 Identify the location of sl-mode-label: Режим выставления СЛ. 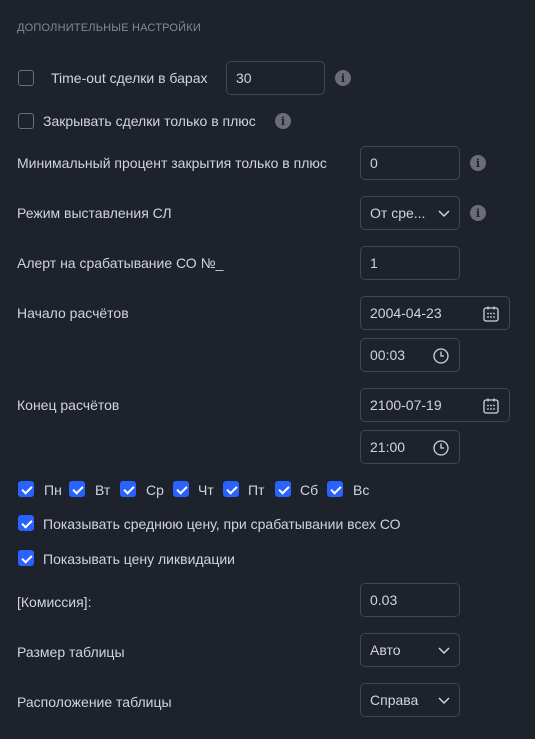
(94, 213).